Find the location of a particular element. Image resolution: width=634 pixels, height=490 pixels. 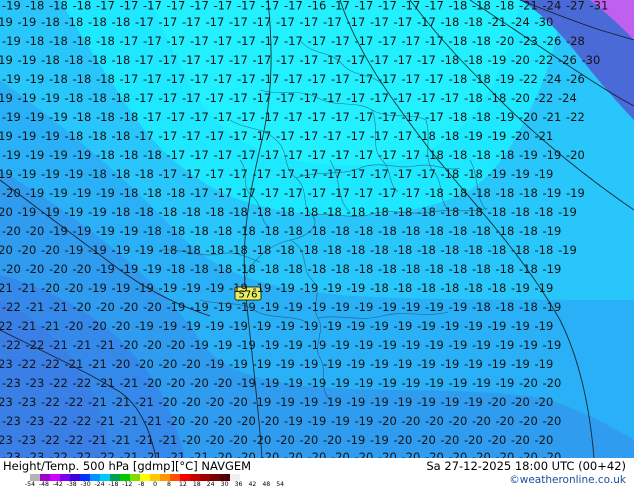

credit-link: ©weatheronline.co.uk is located at coordinates (567, 480).